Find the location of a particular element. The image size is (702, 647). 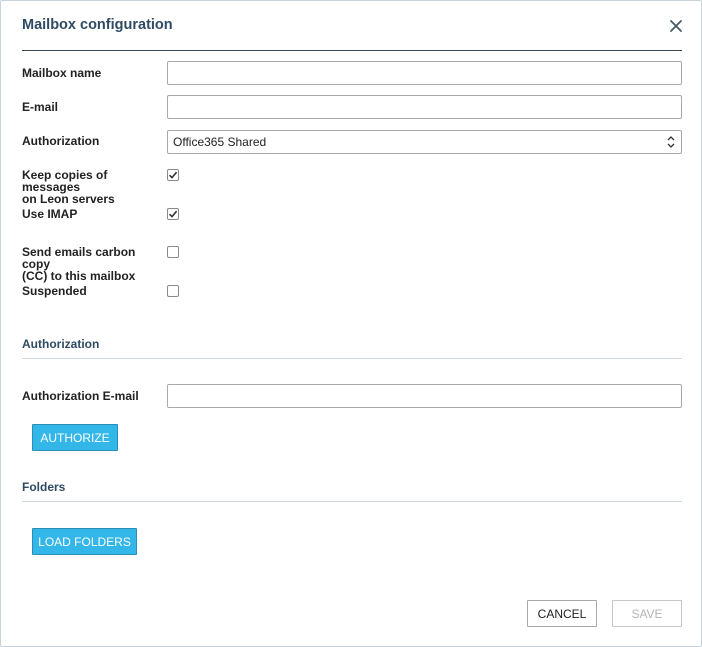

authorization-selected-value: Office365 Shared is located at coordinates (220, 142).